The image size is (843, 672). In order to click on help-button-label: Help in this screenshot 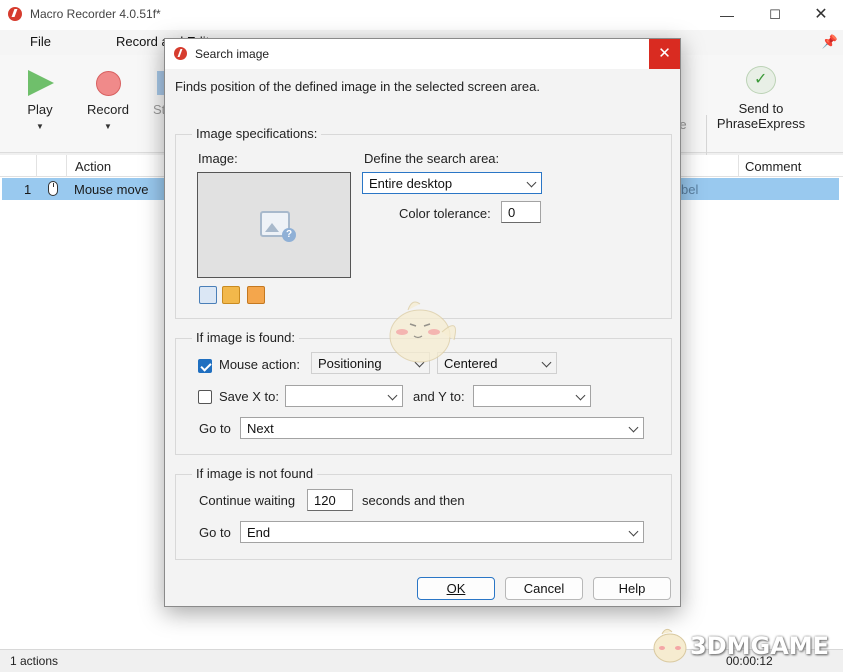, I will do `click(632, 588)`.